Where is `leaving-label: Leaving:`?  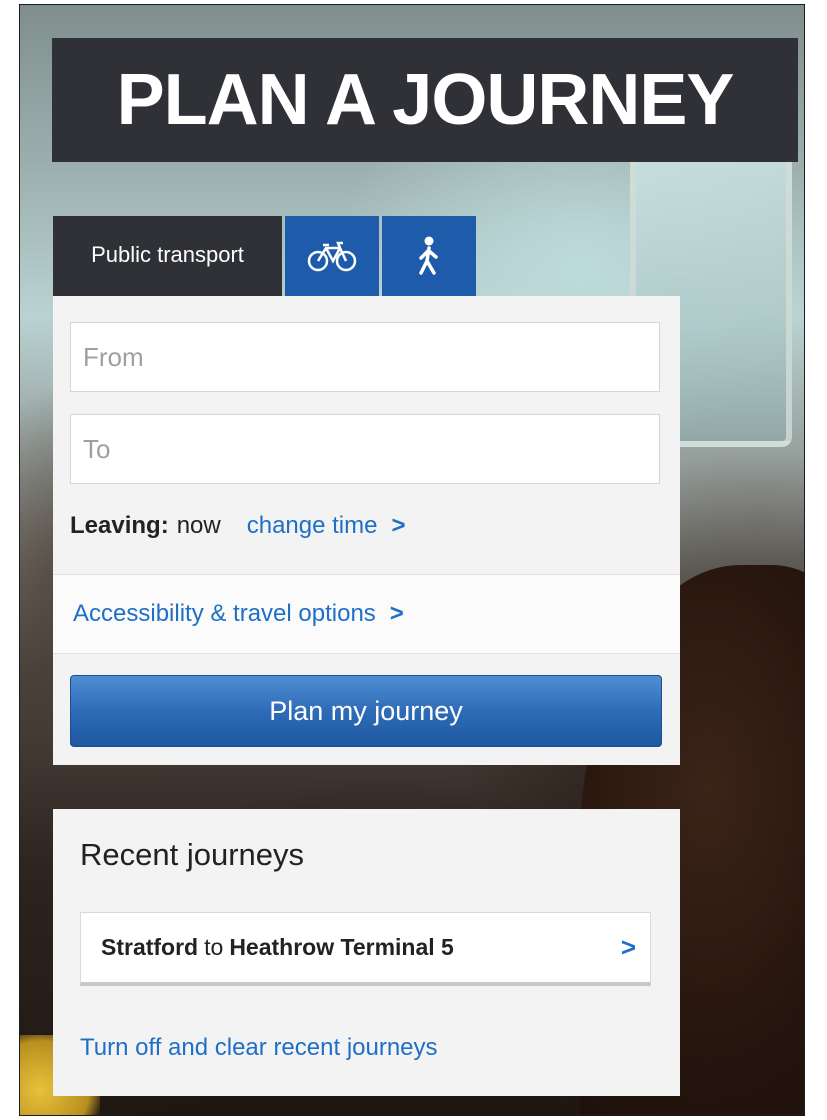
leaving-label: Leaving: is located at coordinates (119, 525).